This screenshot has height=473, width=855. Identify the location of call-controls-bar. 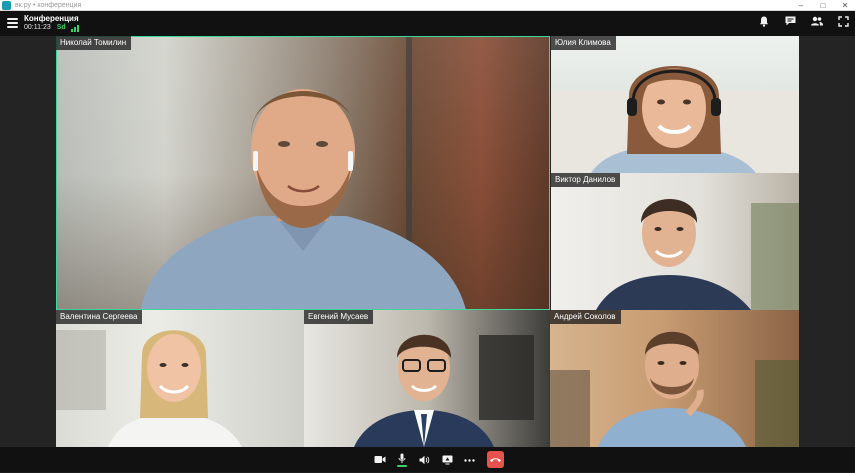
(427, 459).